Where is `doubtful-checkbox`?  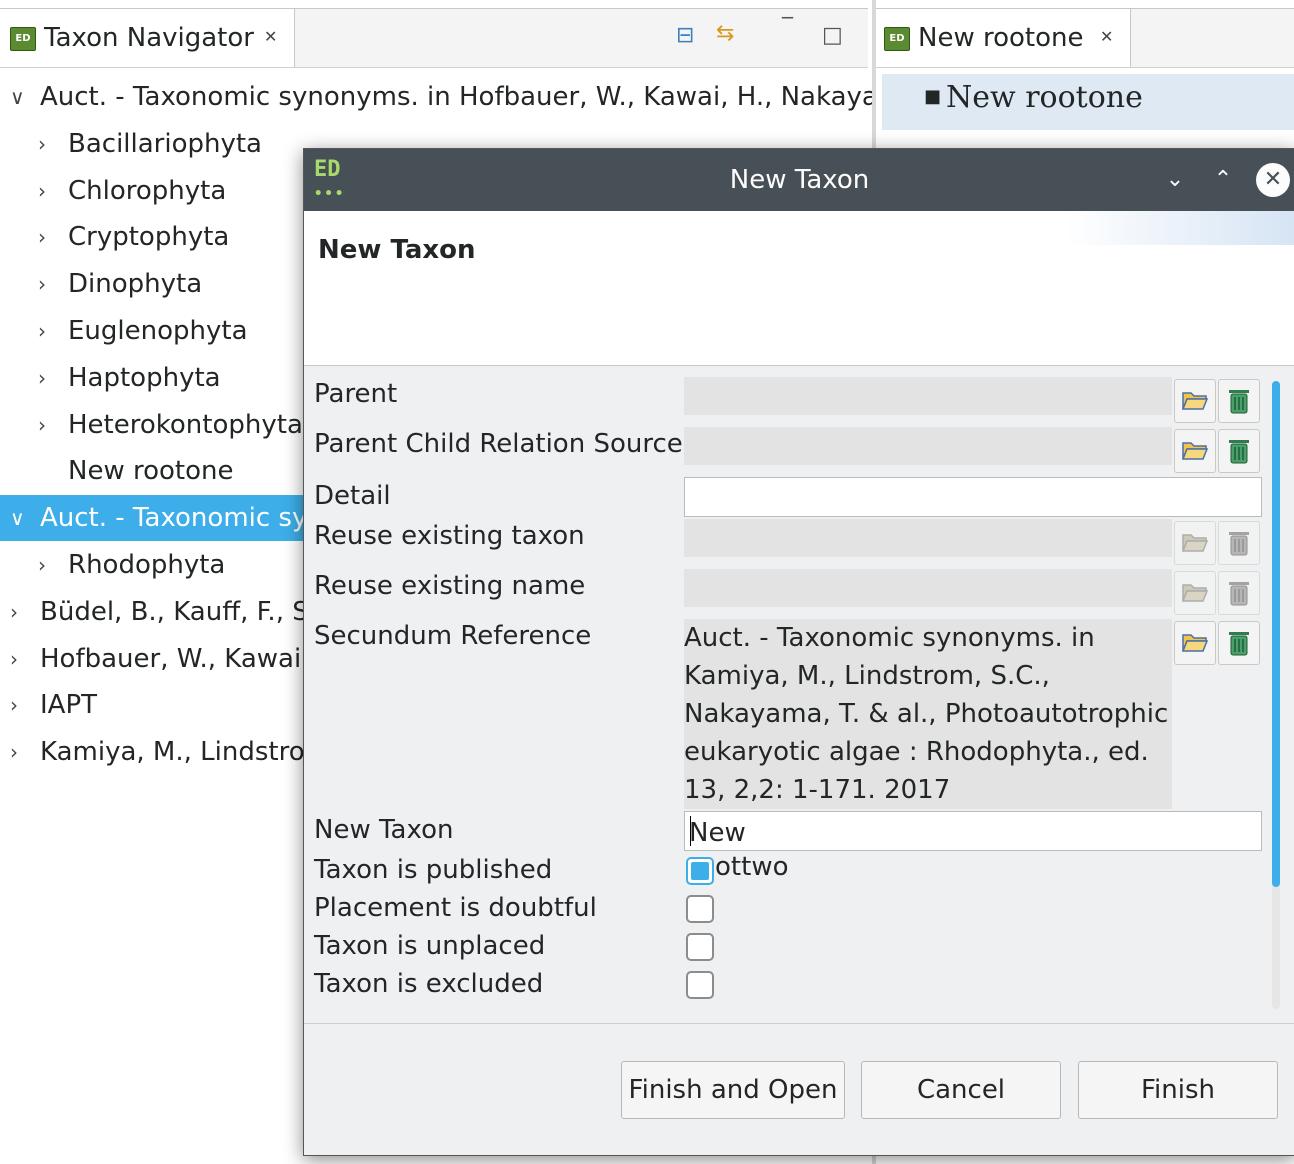 doubtful-checkbox is located at coordinates (700, 909).